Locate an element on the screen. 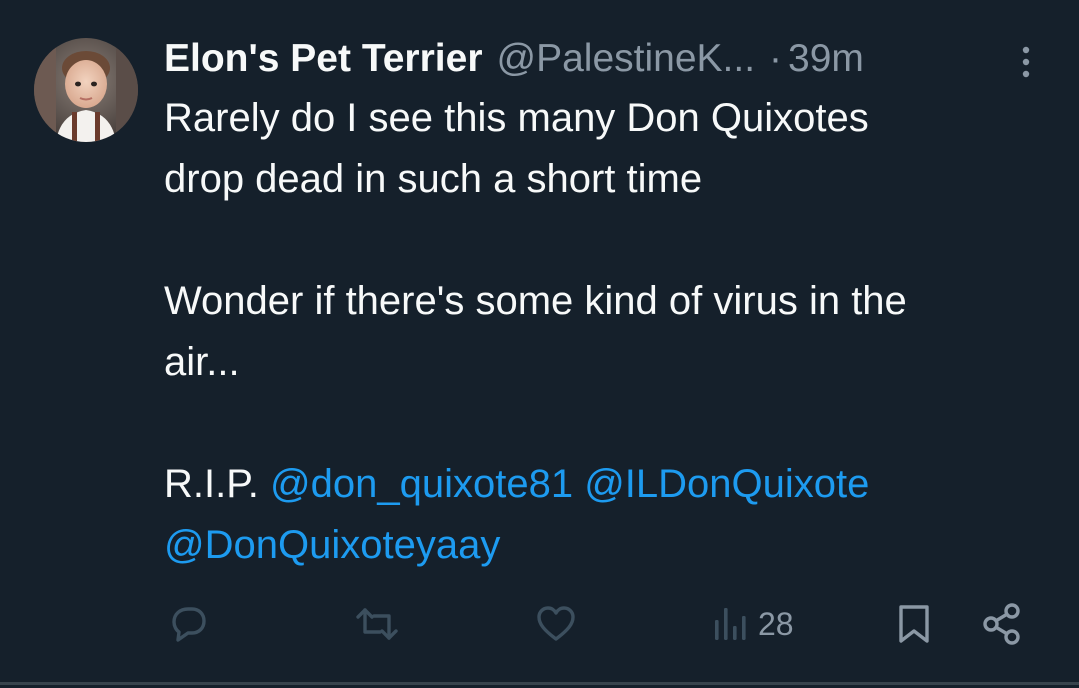  author-name: Elon's Pet Terrier is located at coordinates (323, 59).